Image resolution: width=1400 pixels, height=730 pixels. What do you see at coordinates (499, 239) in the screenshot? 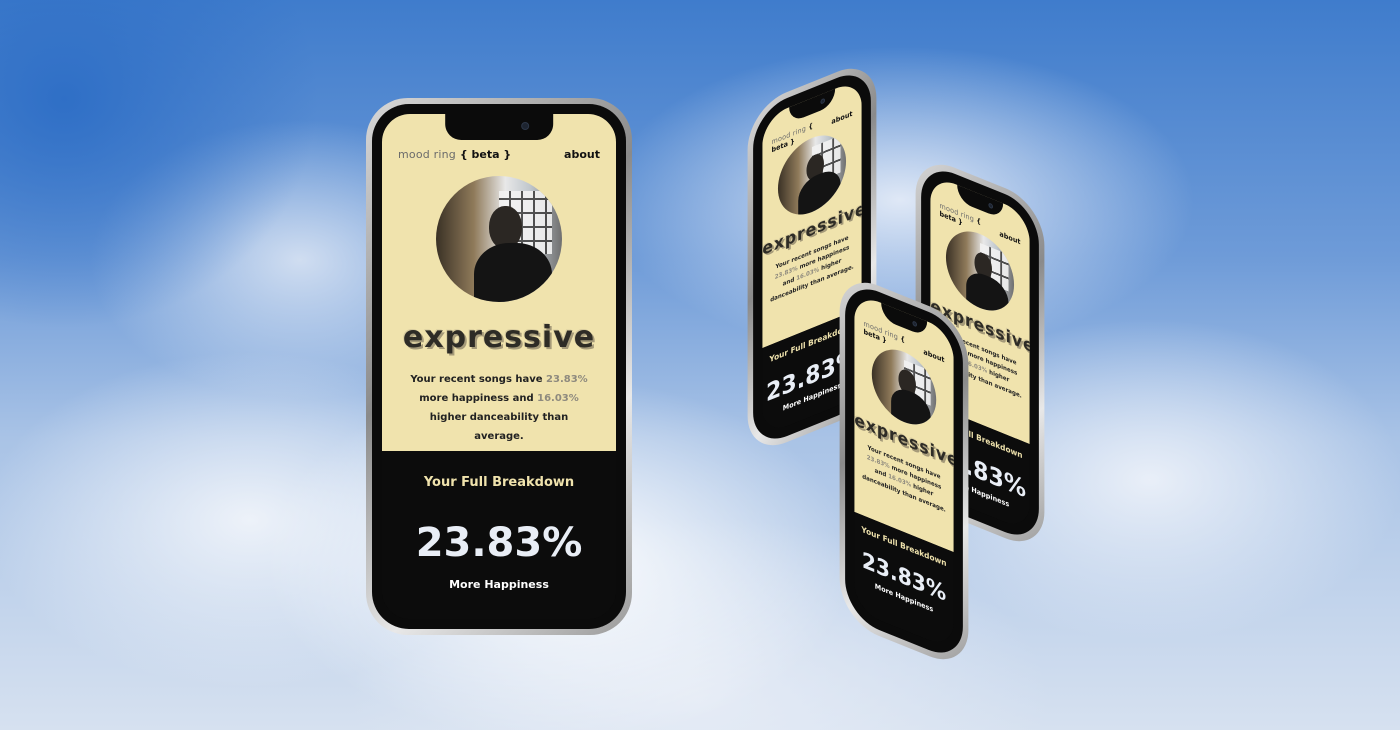
I see `avatar` at bounding box center [499, 239].